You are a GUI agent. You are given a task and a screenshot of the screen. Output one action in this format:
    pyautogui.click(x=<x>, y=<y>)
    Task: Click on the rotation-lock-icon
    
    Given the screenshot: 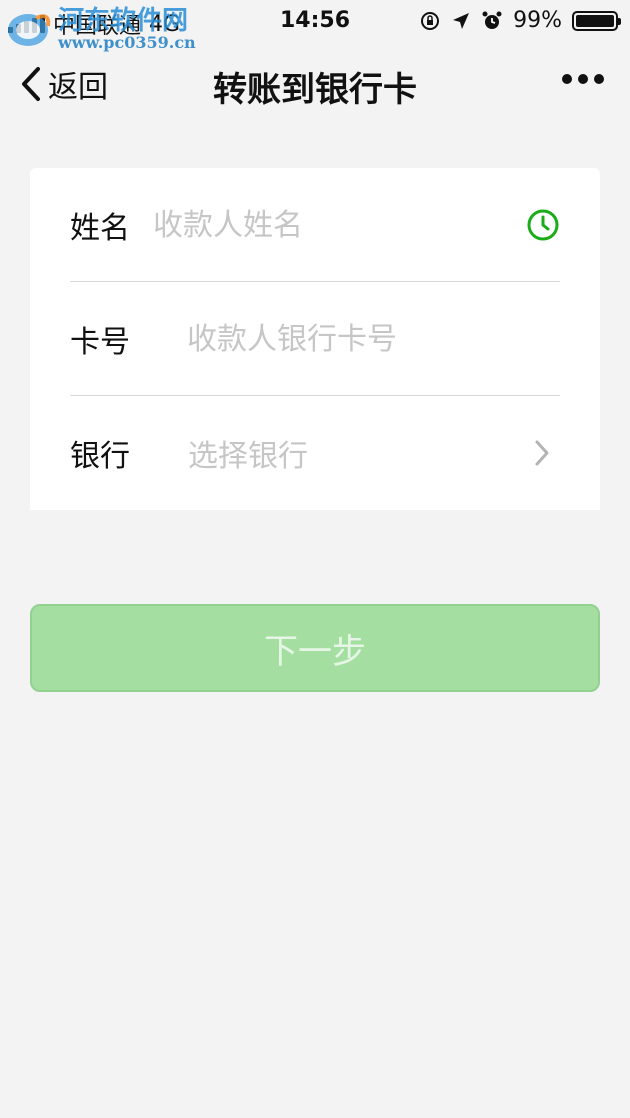 What is the action you would take?
    pyautogui.click(x=430, y=20)
    